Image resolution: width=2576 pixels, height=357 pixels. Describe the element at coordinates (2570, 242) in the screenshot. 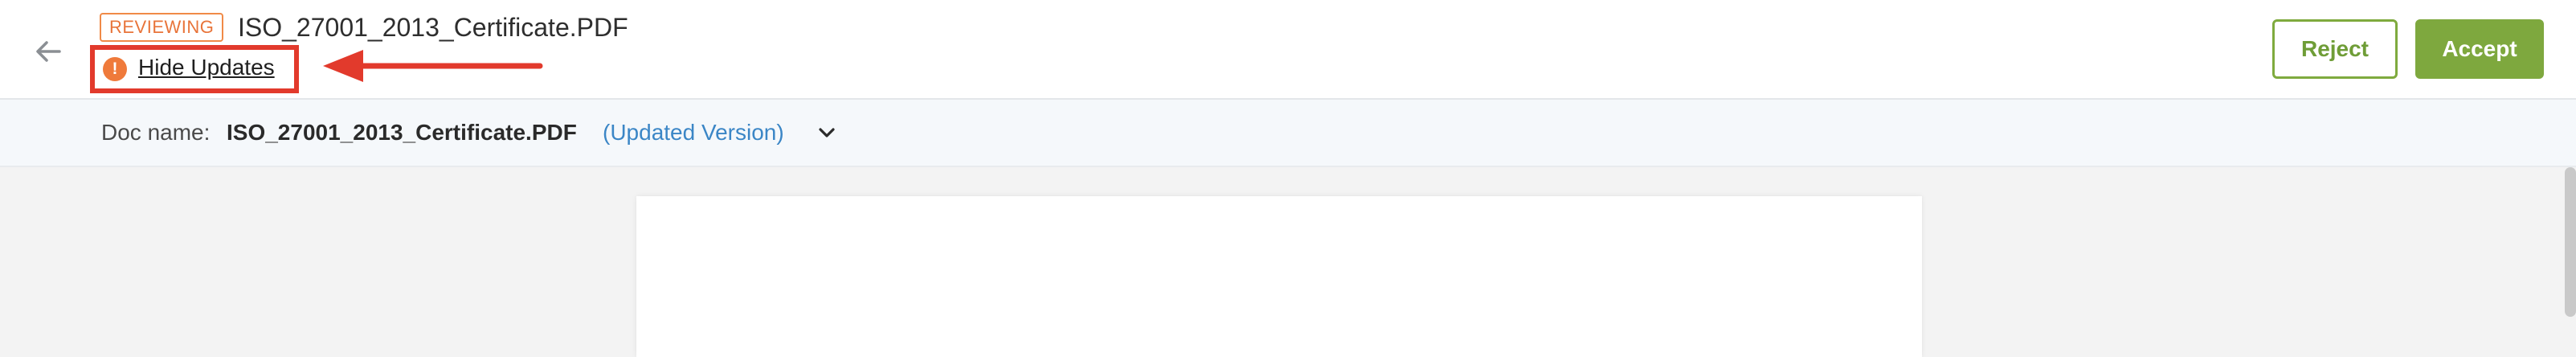

I see `viewer-scrollbar` at that location.